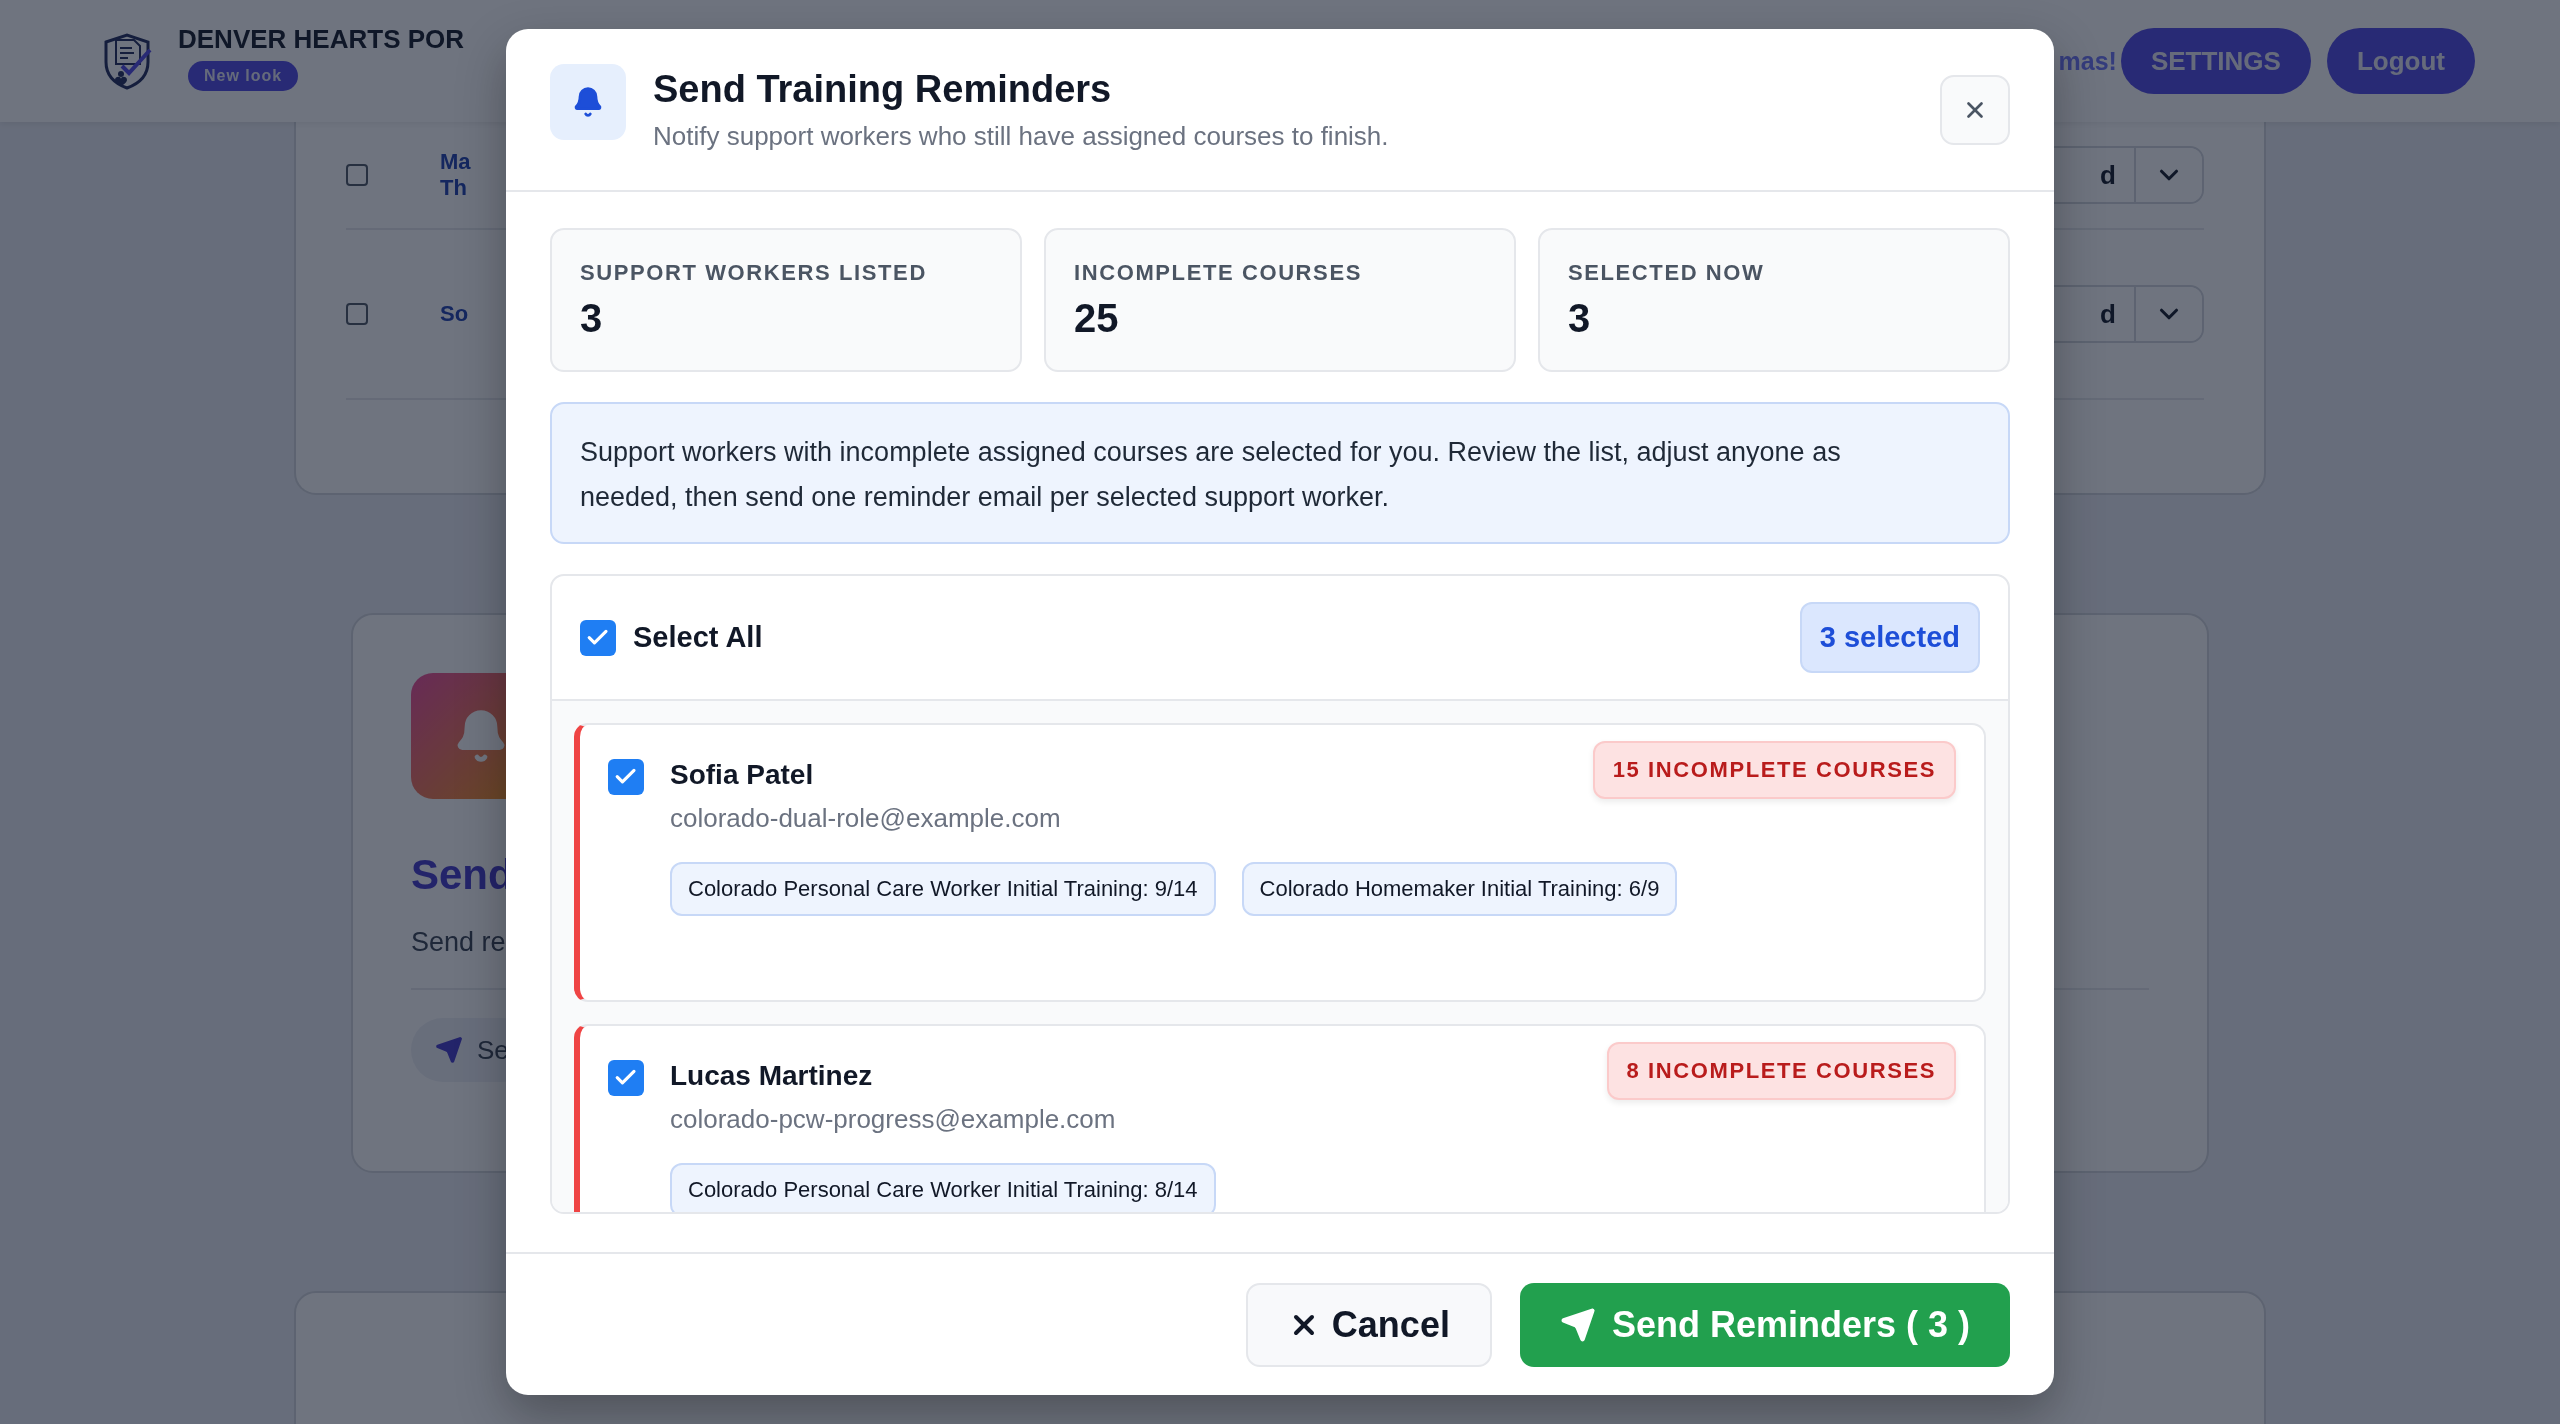 The image size is (2560, 1424). What do you see at coordinates (754, 273) in the screenshot?
I see `stat-label: SUPPORT WORKERS LISTED` at bounding box center [754, 273].